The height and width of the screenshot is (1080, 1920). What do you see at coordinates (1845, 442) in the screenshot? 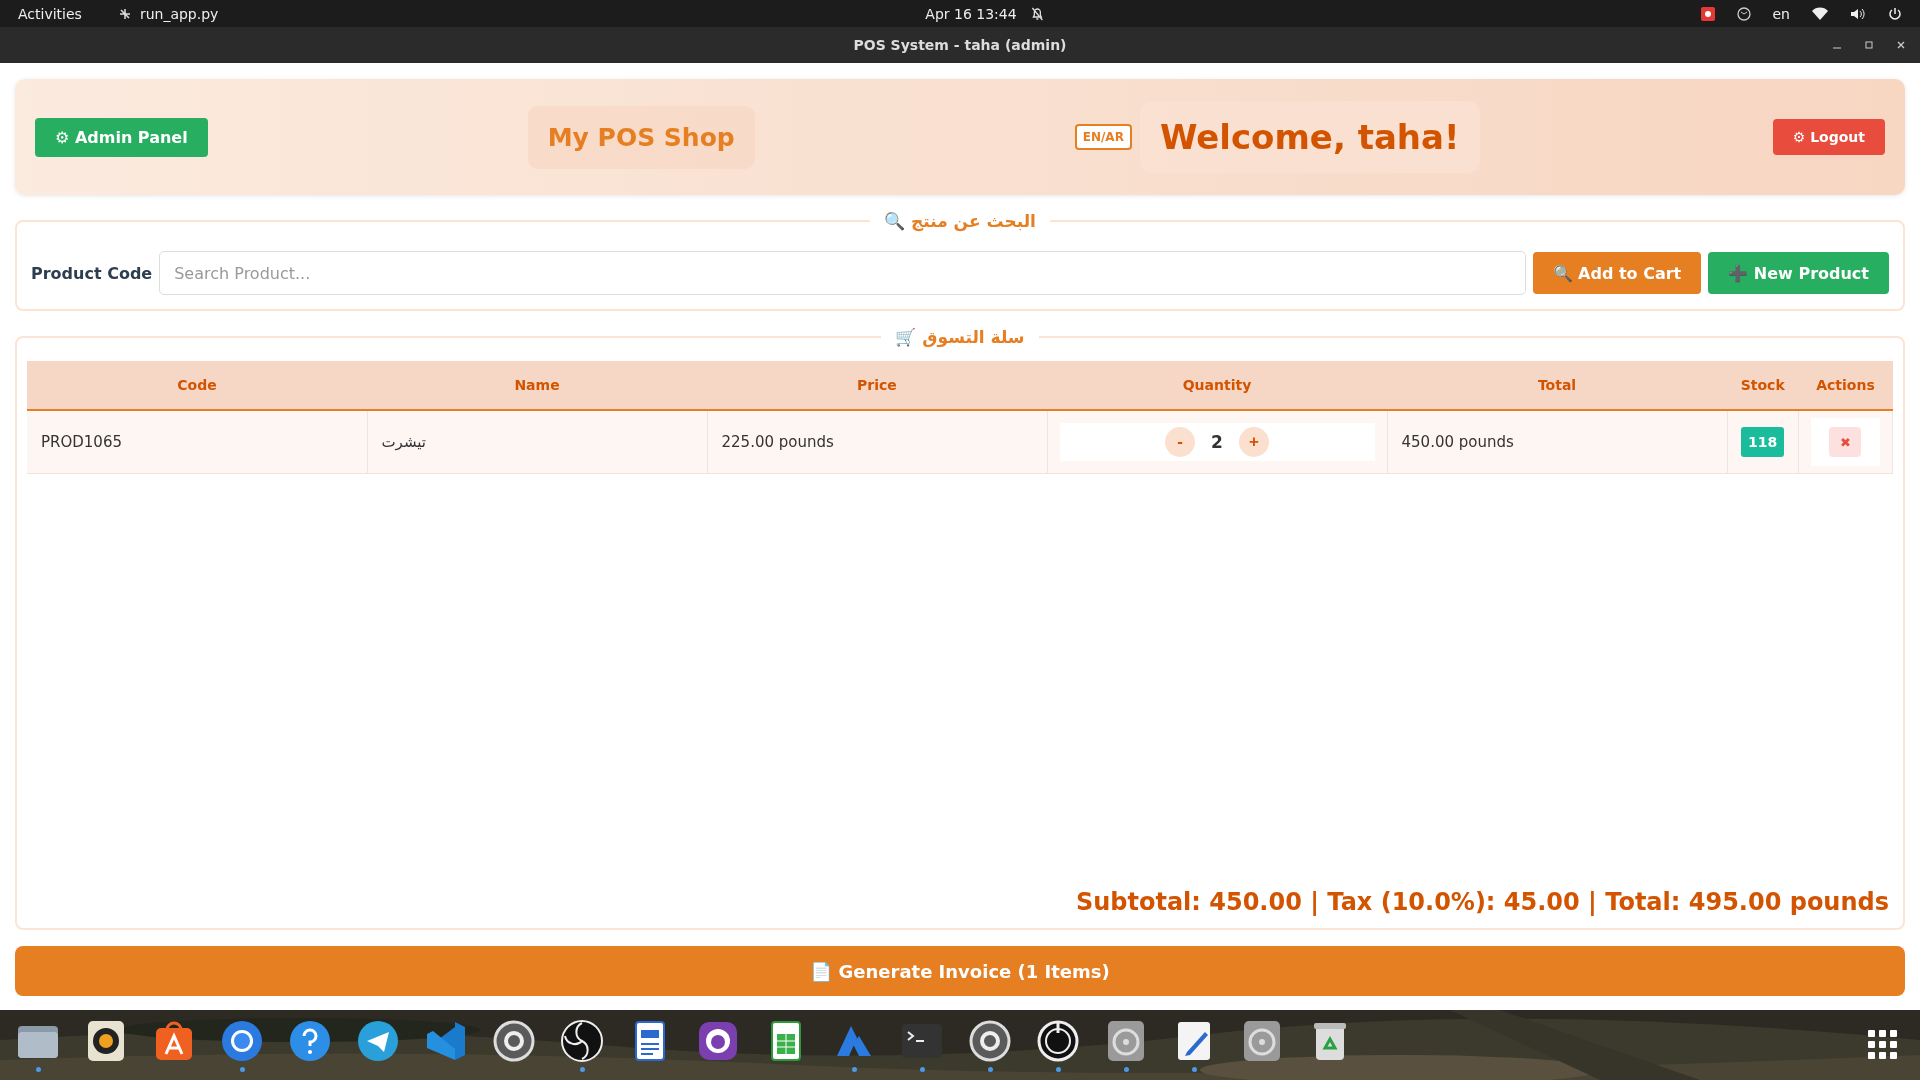
I see `remove-button: ✖` at bounding box center [1845, 442].